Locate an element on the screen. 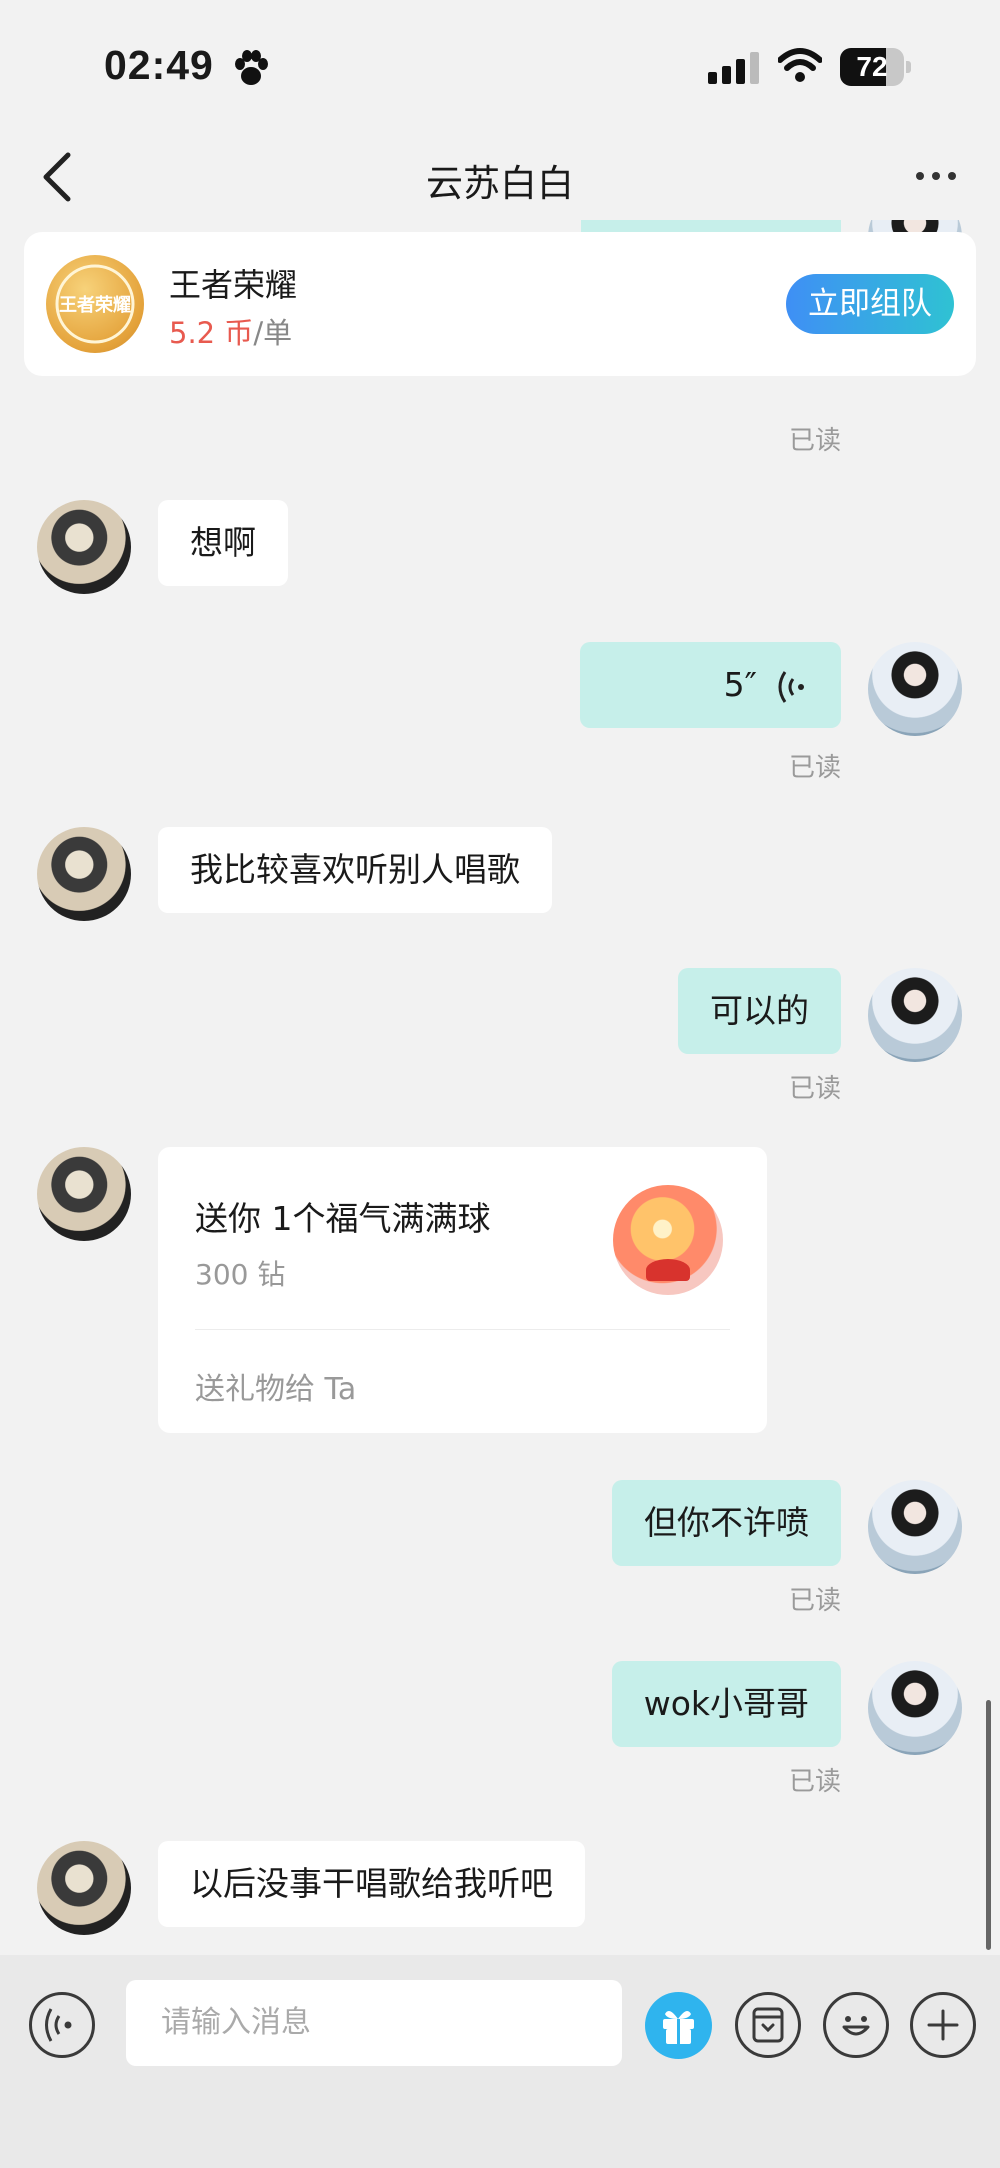  message-bubble-incoming: 想啊 is located at coordinates (223, 543).